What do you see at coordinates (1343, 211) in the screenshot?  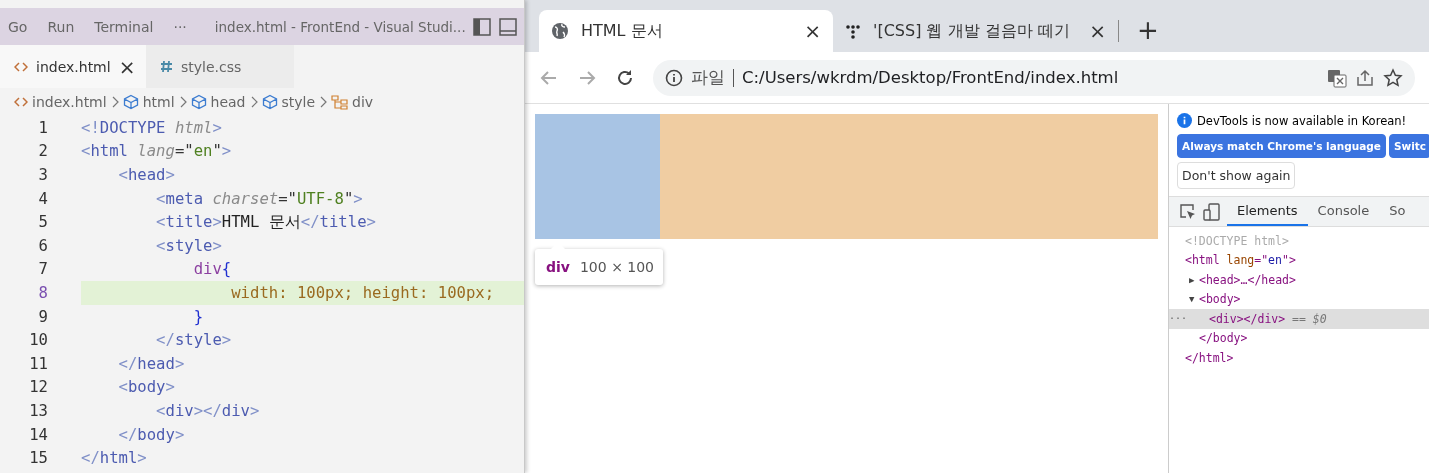 I see `devtools-tab: Console` at bounding box center [1343, 211].